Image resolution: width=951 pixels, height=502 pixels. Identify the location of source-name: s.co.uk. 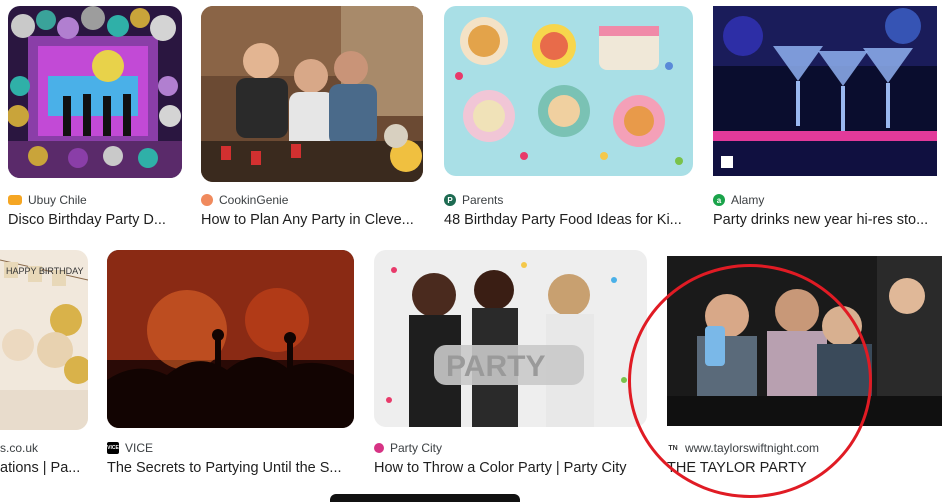
(19, 448).